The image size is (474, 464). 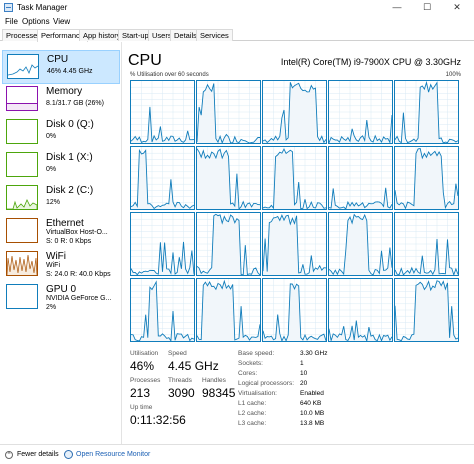 I want to click on sidebar-disk2-detail: 12%, so click(x=53, y=202).